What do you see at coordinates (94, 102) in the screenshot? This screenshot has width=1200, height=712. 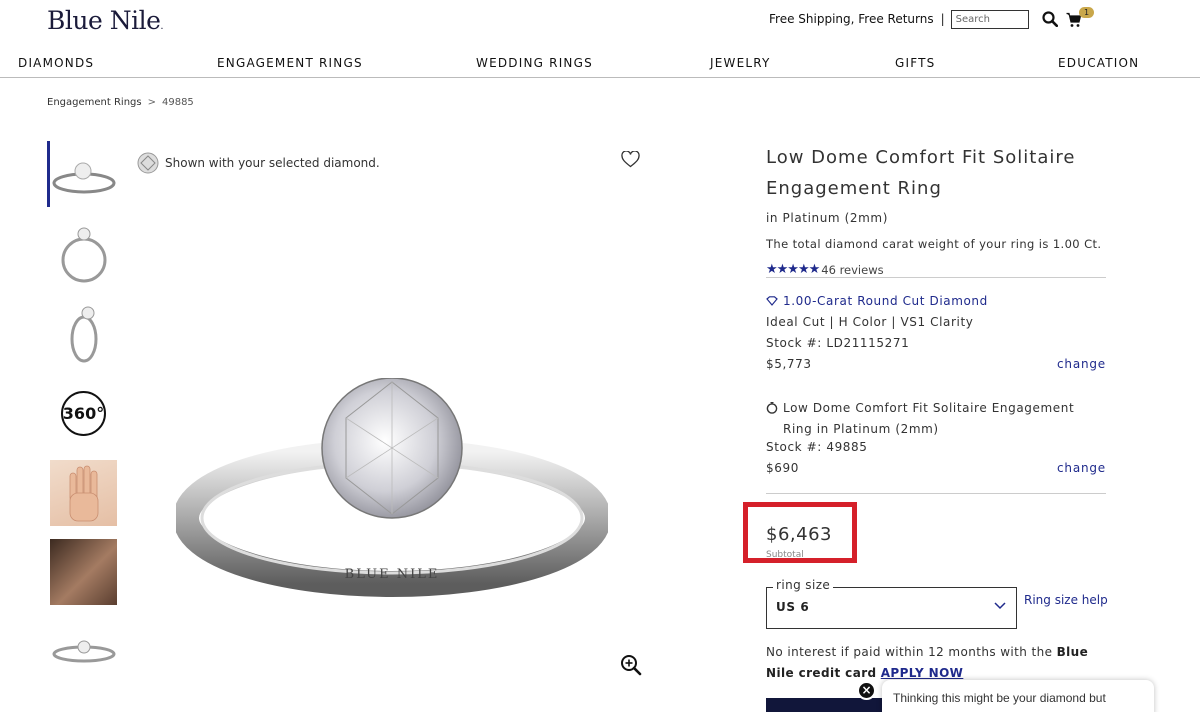 I see `breadcrumb-parent: Engagement Rings` at bounding box center [94, 102].